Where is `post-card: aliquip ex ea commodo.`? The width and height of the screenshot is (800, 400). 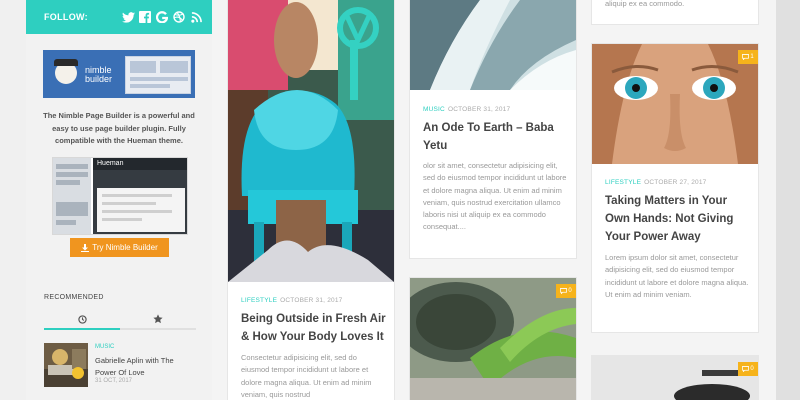
post-card: aliquip ex ea commodo. is located at coordinates (675, 12).